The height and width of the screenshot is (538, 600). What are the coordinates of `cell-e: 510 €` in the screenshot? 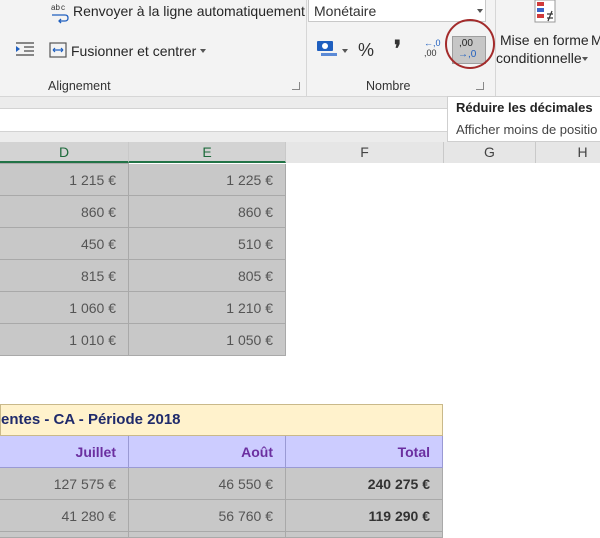 It's located at (207, 244).